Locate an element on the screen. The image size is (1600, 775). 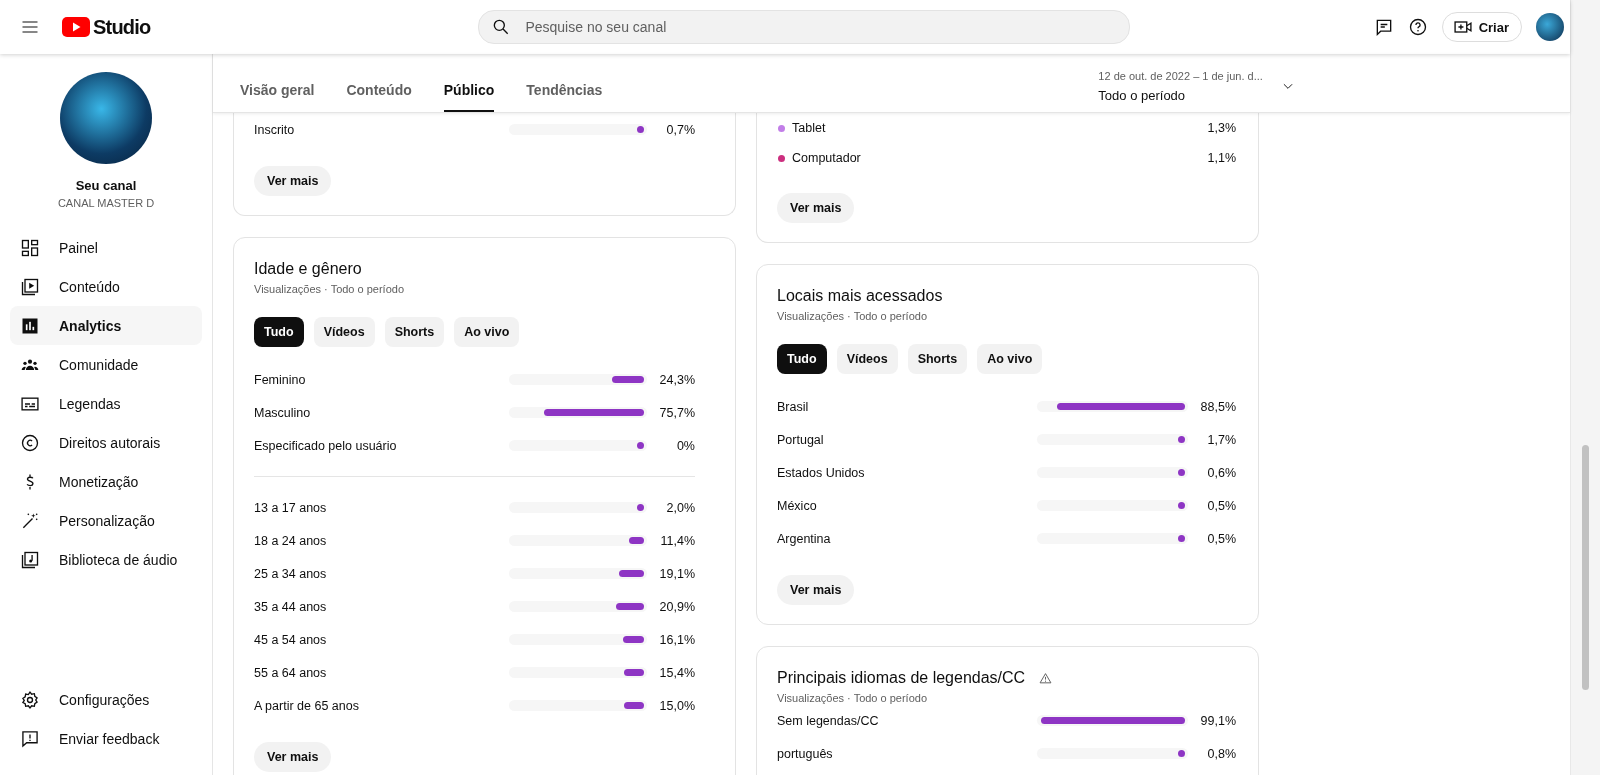
create-button: Criar is located at coordinates (1481, 27).